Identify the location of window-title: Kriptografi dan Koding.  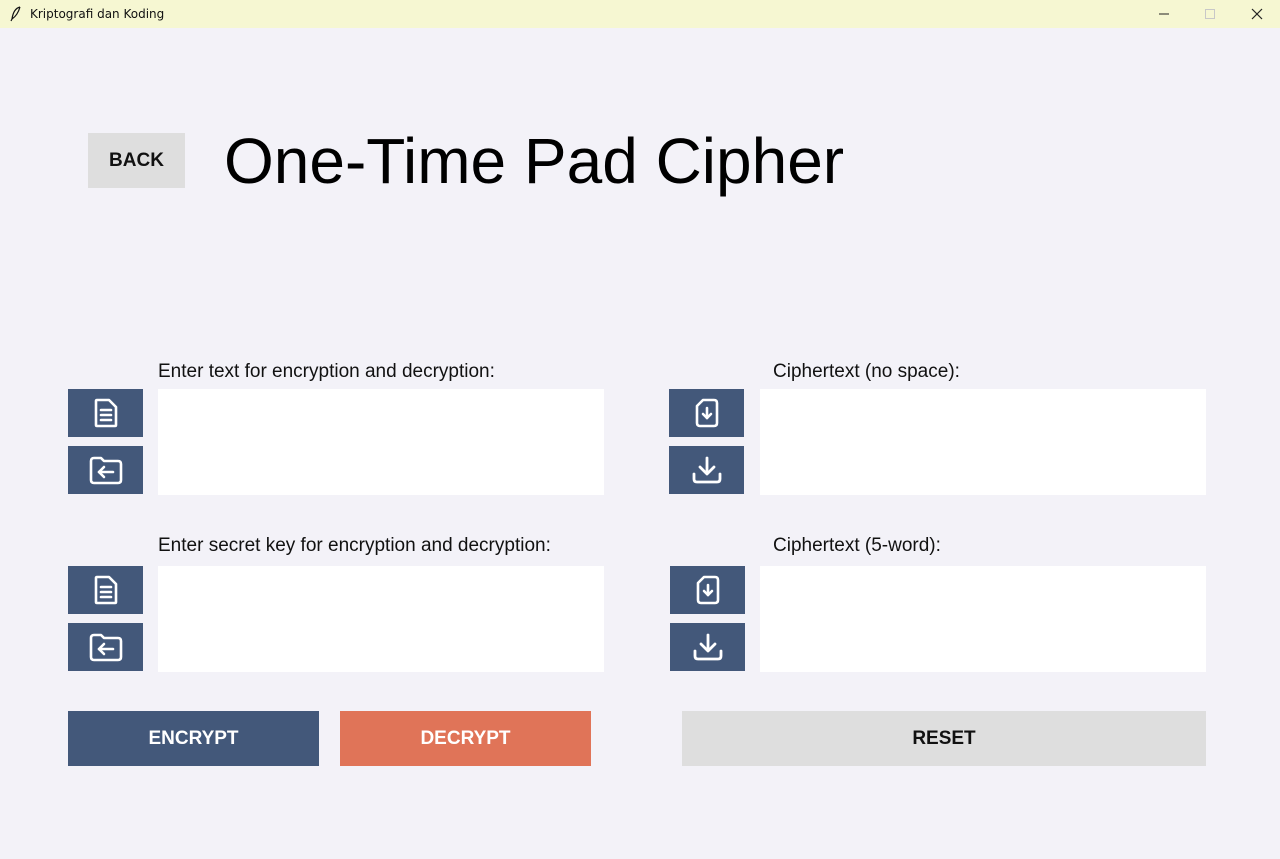
(97, 14).